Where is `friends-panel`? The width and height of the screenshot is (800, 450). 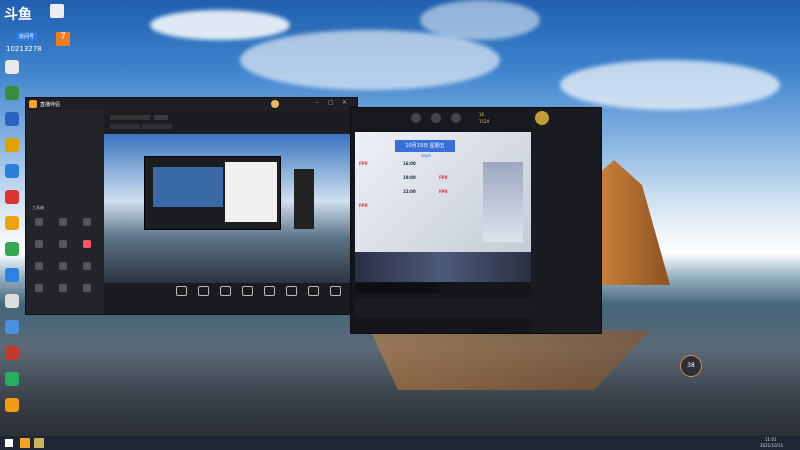
friends-panel is located at coordinates (566, 220).